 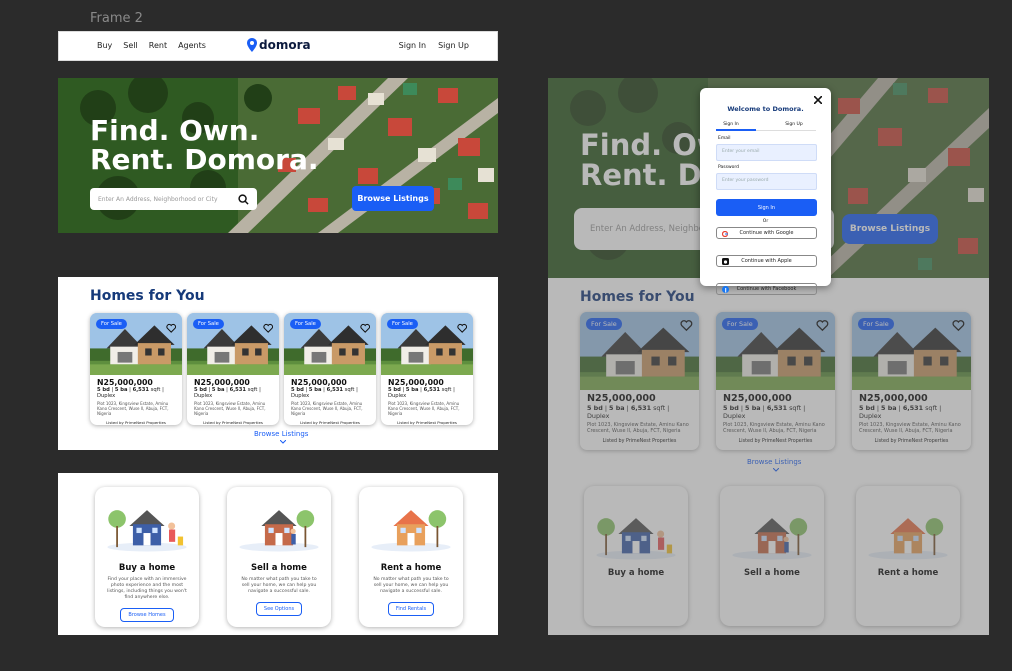 What do you see at coordinates (158, 45) in the screenshot?
I see `nav-link-rent: Rent` at bounding box center [158, 45].